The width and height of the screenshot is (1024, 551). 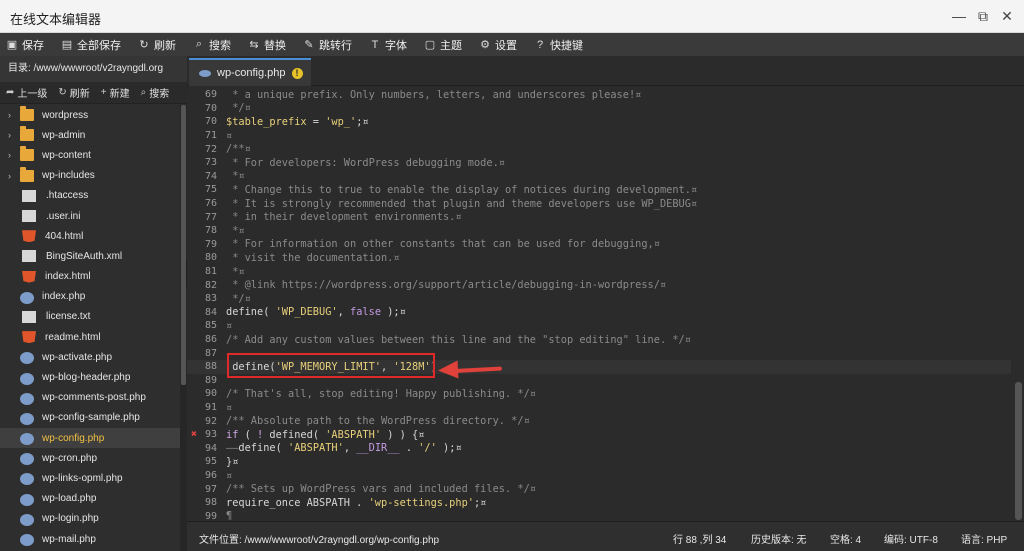 I want to click on line-number: 77, so click(x=210, y=217).